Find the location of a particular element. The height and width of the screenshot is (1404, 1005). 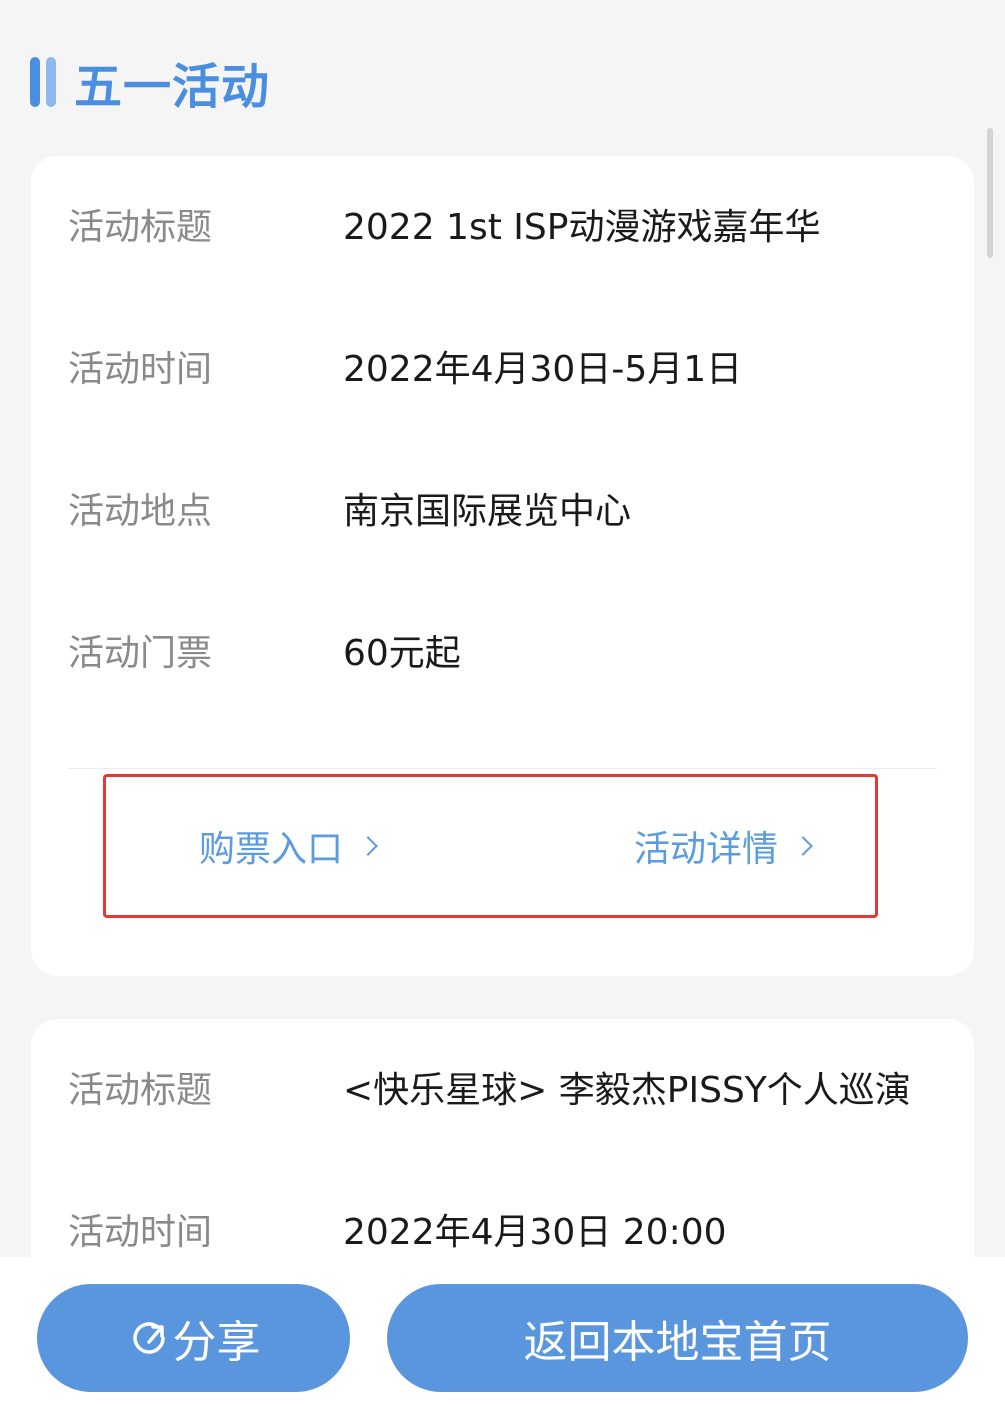

event-row-time: 活动时间 2022年4月30日 20:00 is located at coordinates (502, 1229).